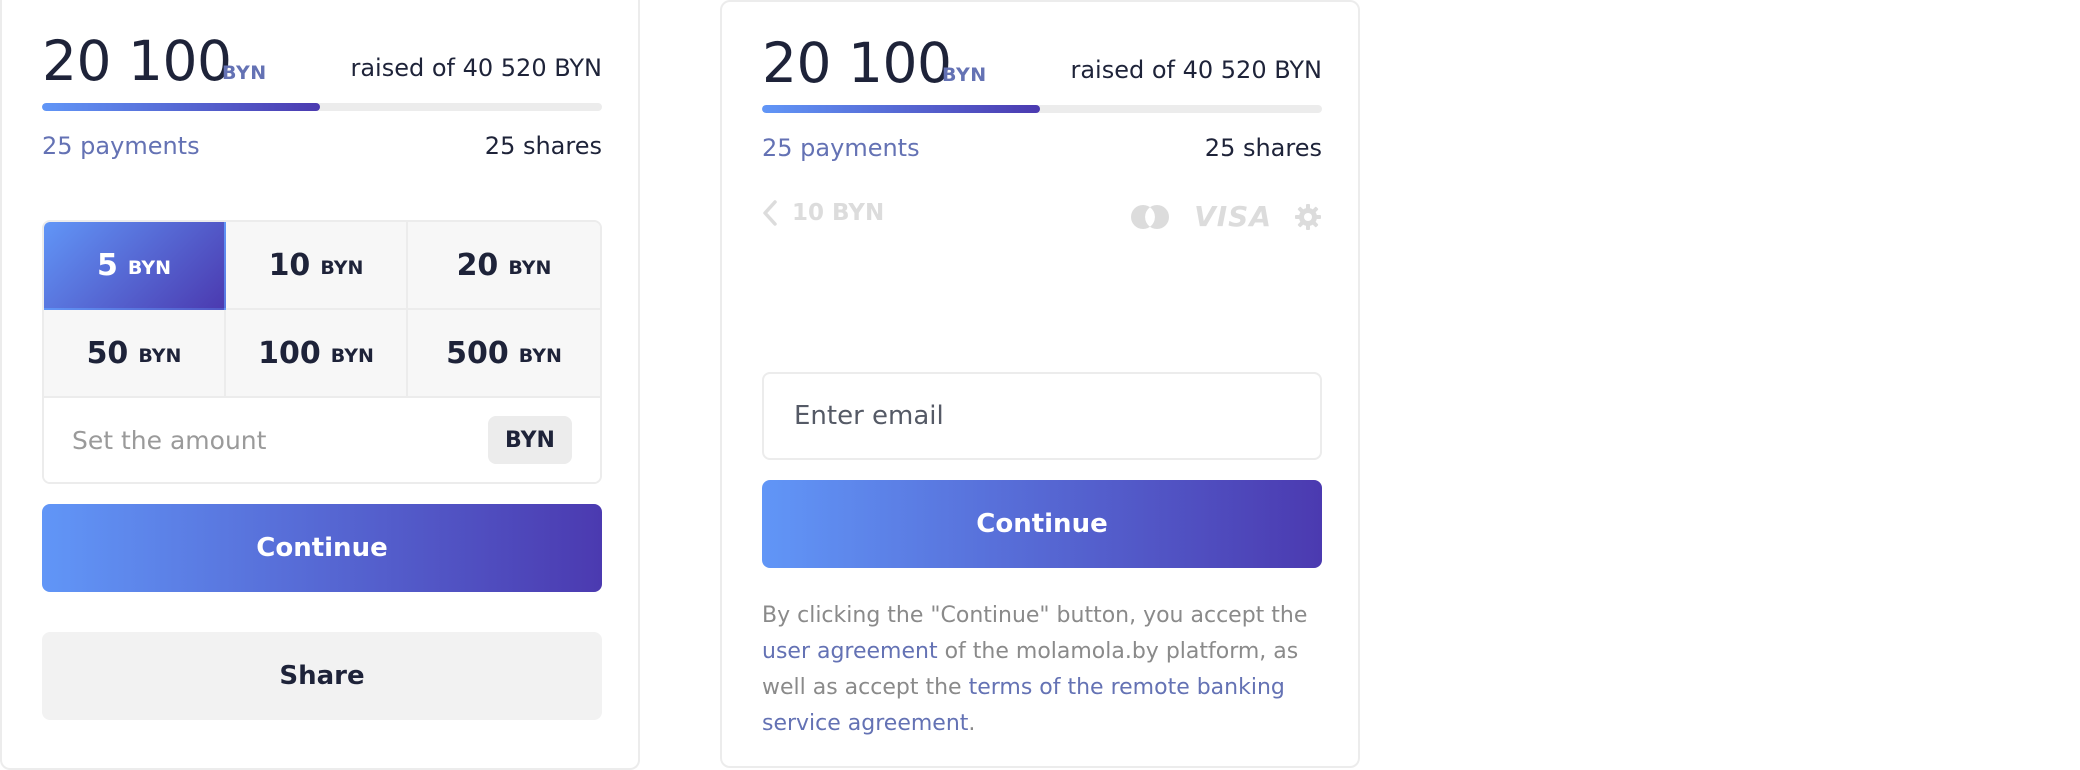  I want to click on share-button: Share, so click(322, 676).